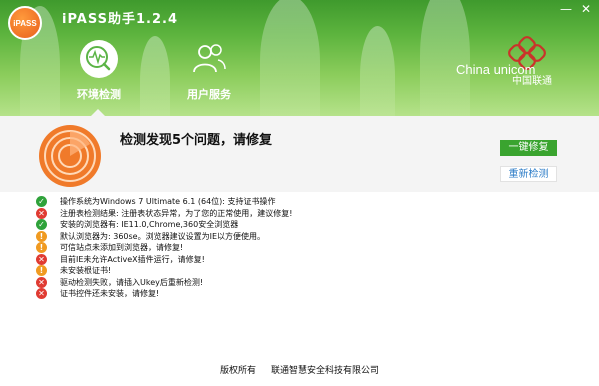 The height and width of the screenshot is (386, 599). What do you see at coordinates (132, 259) in the screenshot?
I see `result-text: 目前IE未允许ActiveX插件运行，请修复!` at bounding box center [132, 259].